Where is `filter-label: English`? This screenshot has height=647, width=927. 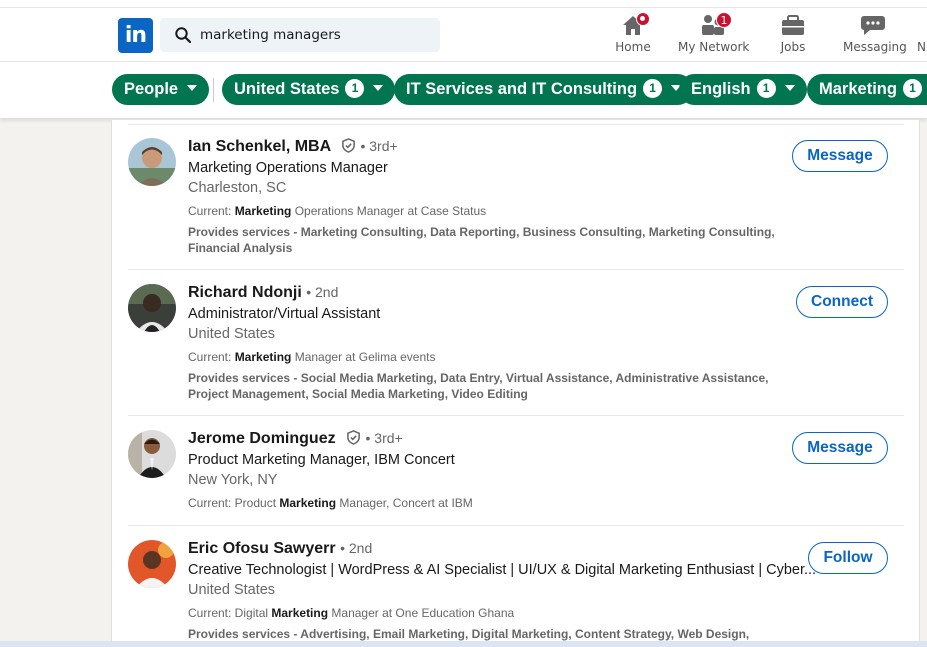 filter-label: English is located at coordinates (721, 89).